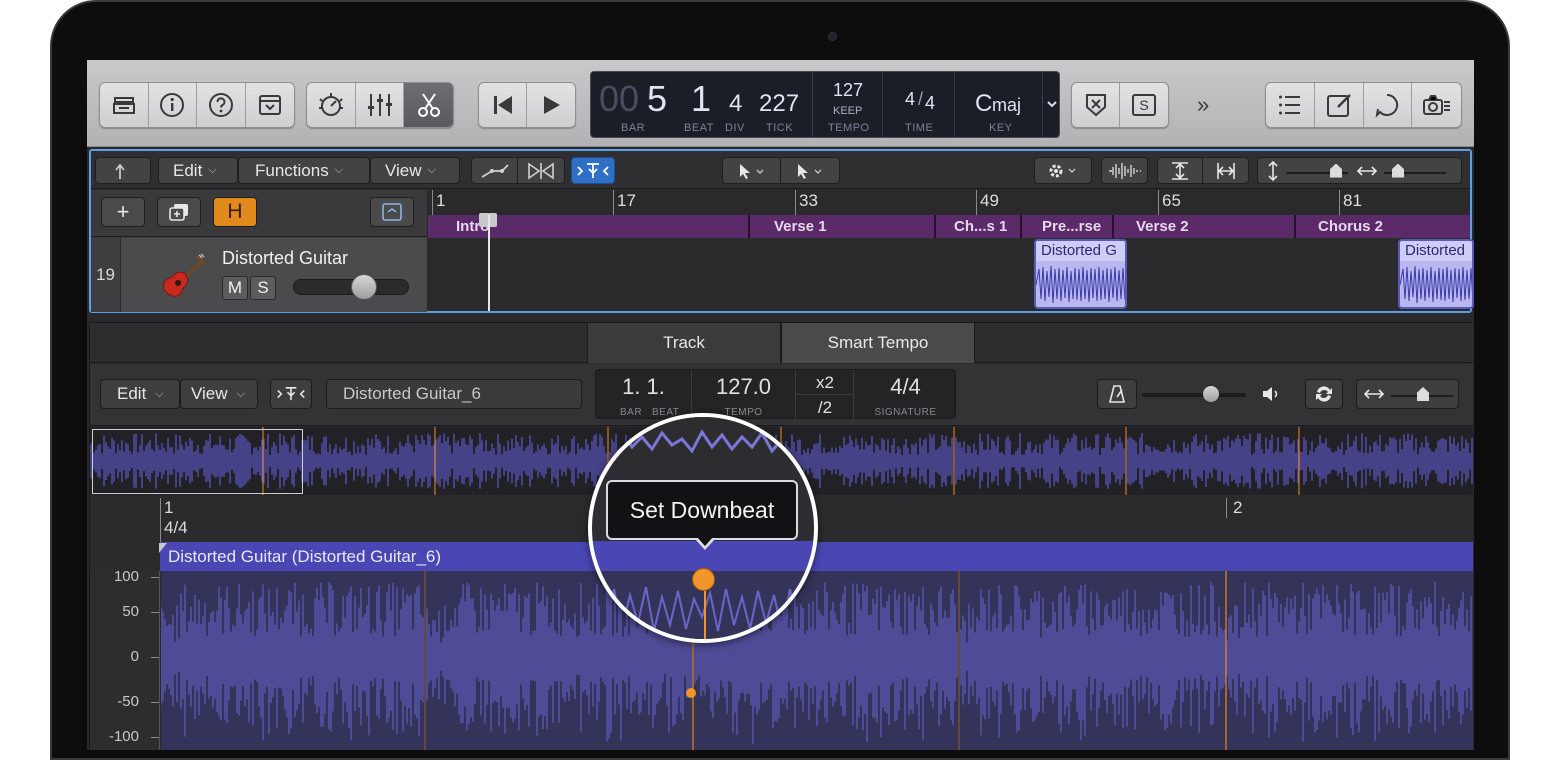 The height and width of the screenshot is (760, 1560). I want to click on speaker-button, so click(1272, 394).